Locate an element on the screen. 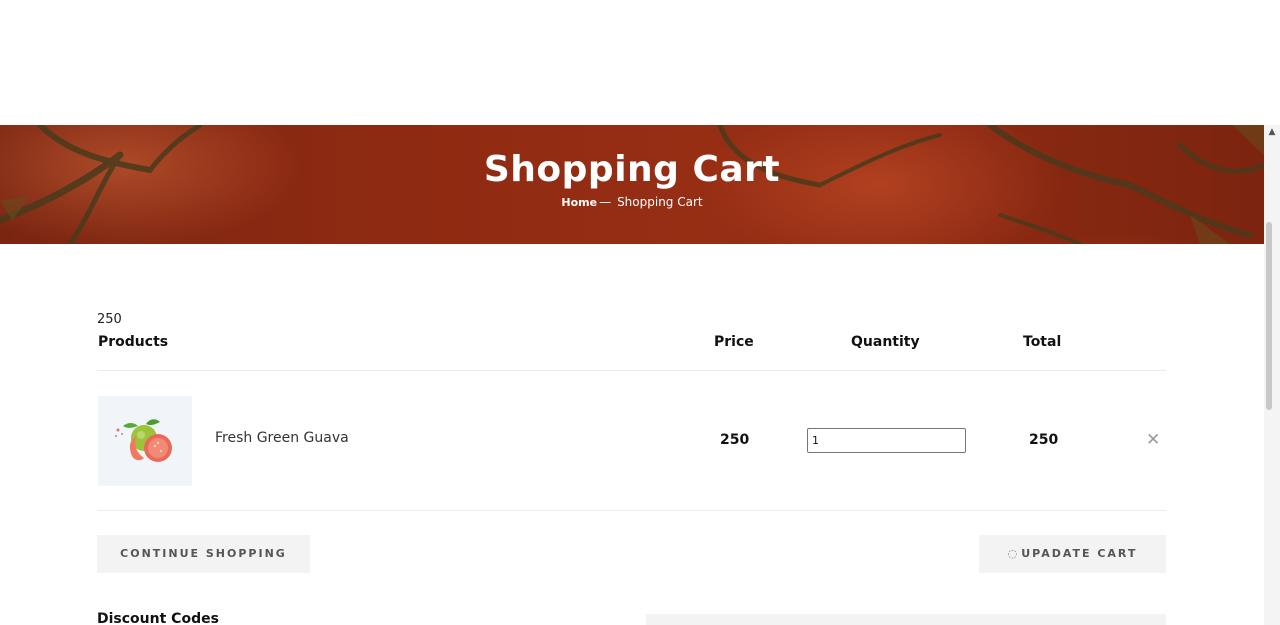 The image size is (1280, 625). page-scrollbar-thumb is located at coordinates (1269, 316).